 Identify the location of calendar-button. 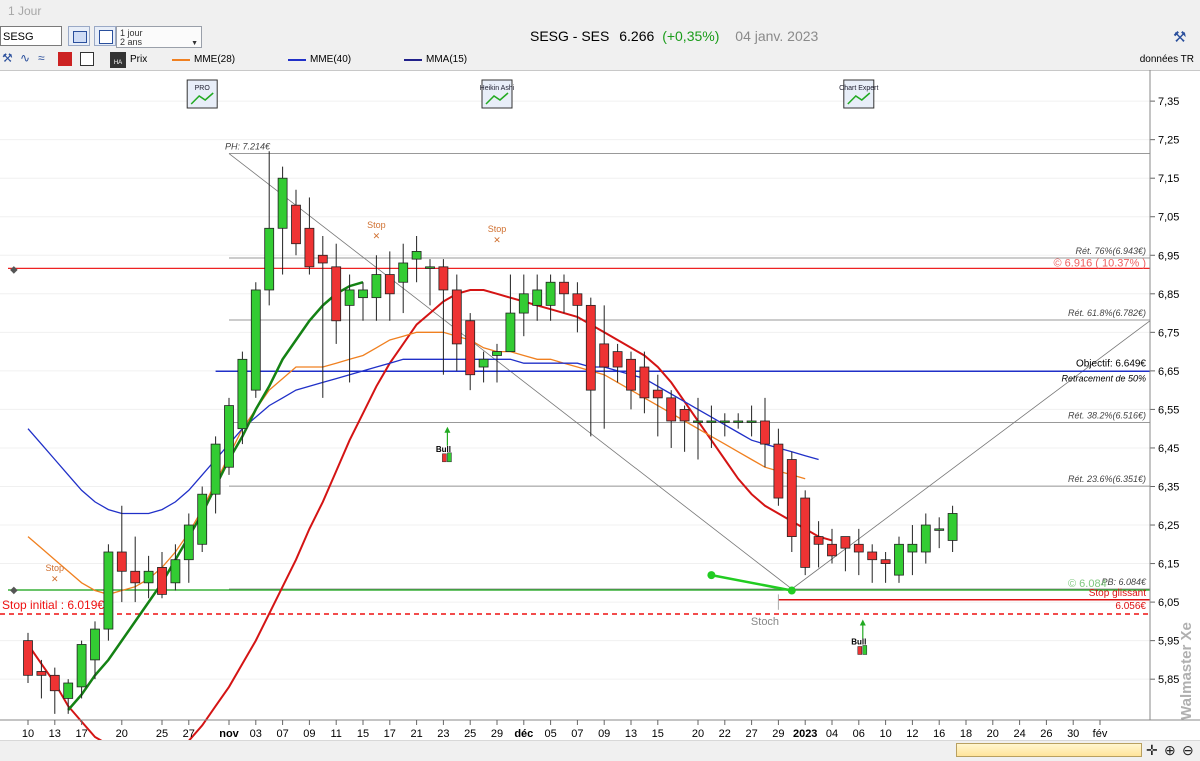
(105, 36).